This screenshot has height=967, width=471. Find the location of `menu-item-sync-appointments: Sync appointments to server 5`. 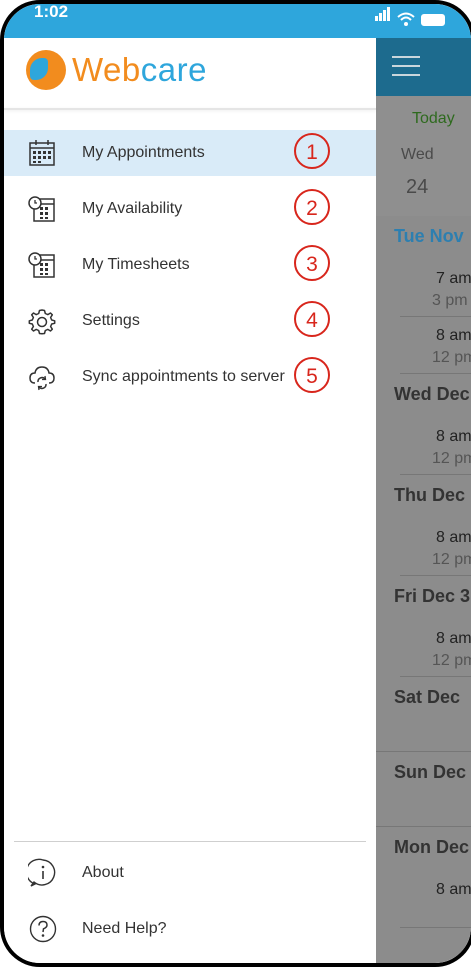

menu-item-sync-appointments: Sync appointments to server 5 is located at coordinates (190, 377).